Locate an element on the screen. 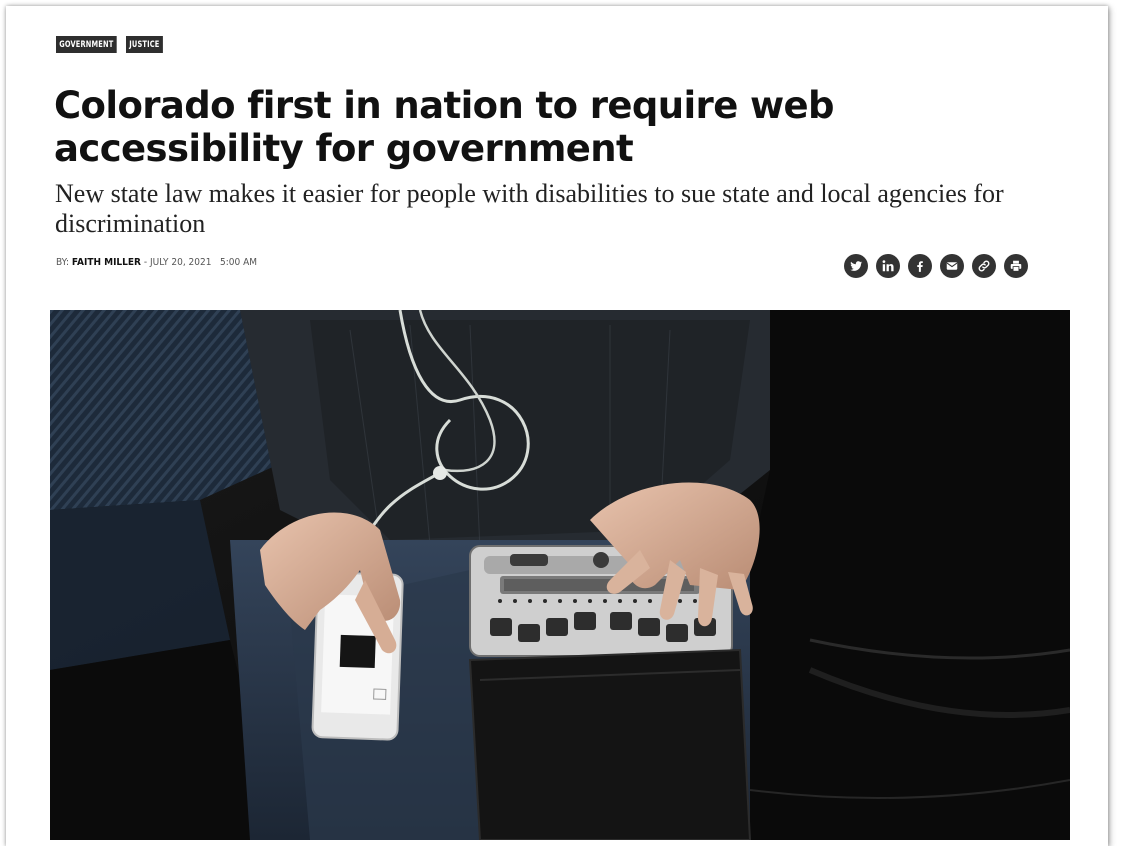 This screenshot has width=1122, height=846. byline-prefix: BY: is located at coordinates (64, 262).